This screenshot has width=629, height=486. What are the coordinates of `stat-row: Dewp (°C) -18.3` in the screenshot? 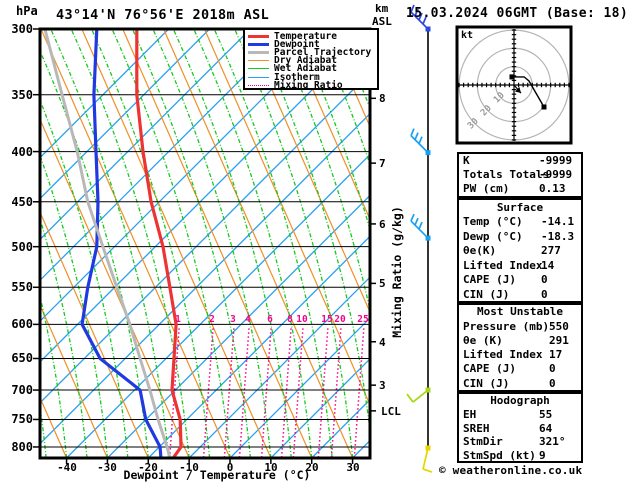 It's located at (520, 237).